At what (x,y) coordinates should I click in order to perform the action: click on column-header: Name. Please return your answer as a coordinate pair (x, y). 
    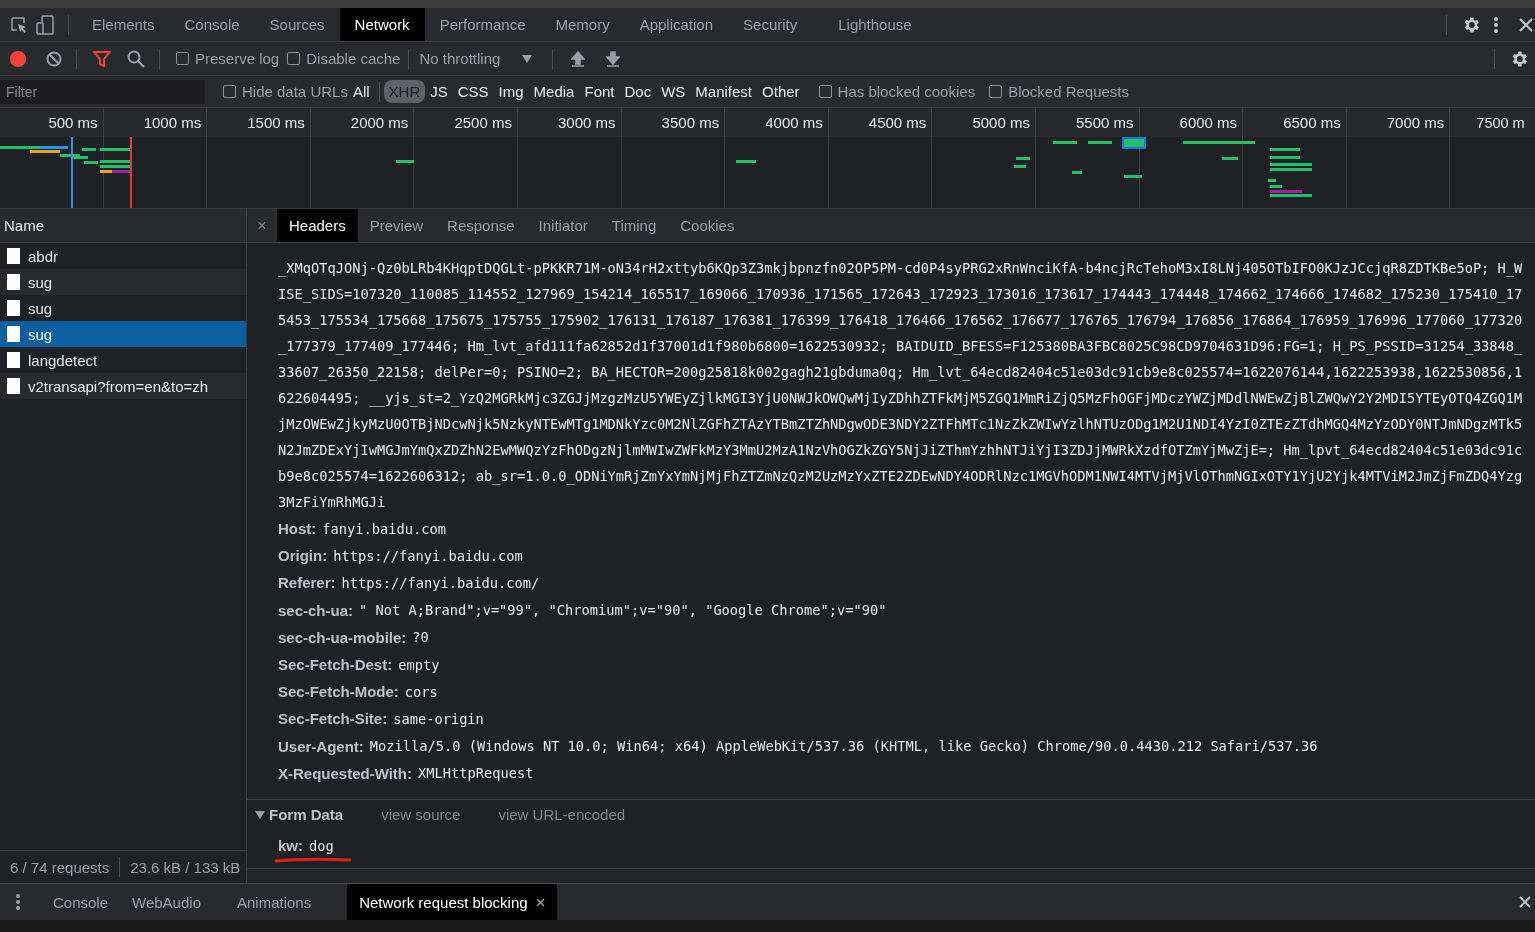
    Looking at the image, I should click on (24, 225).